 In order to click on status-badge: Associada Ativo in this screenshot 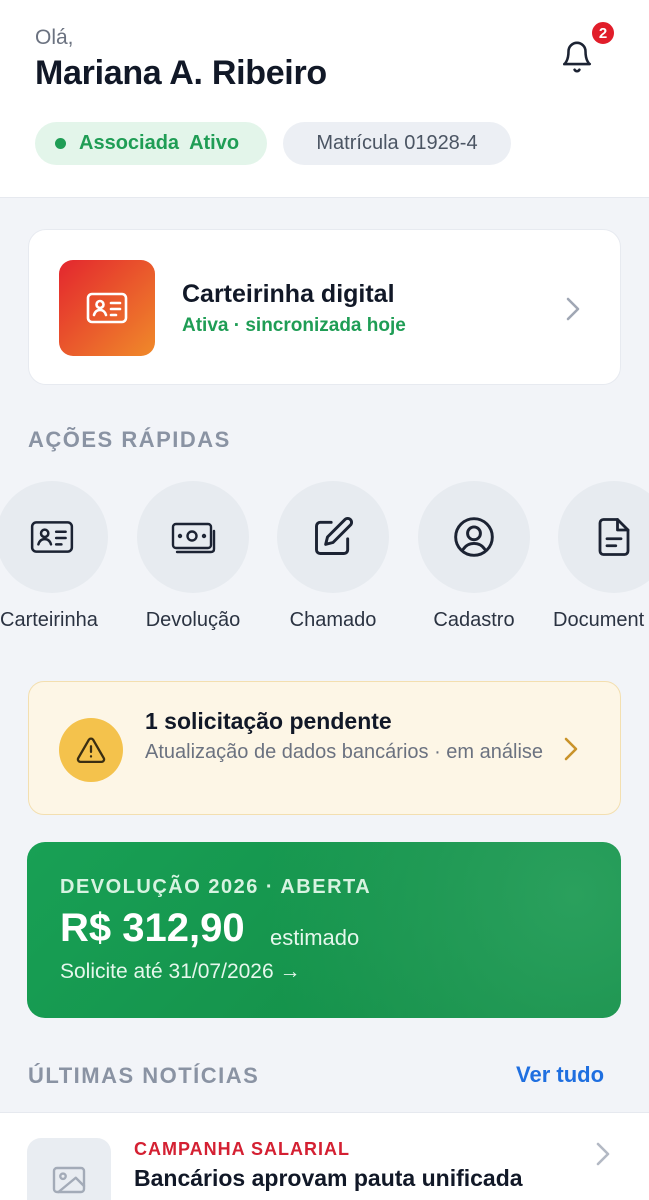, I will do `click(151, 143)`.